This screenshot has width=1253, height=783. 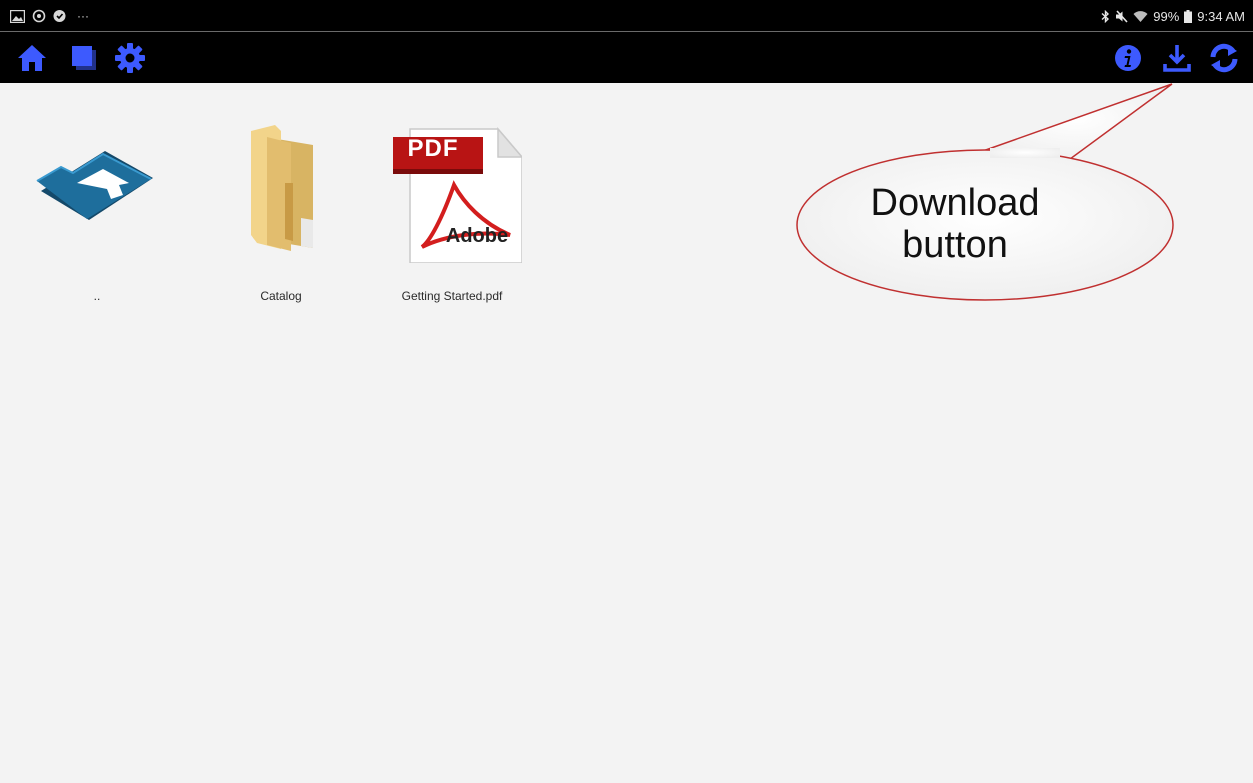 I want to click on callout-line-1: Download, so click(x=955, y=203).